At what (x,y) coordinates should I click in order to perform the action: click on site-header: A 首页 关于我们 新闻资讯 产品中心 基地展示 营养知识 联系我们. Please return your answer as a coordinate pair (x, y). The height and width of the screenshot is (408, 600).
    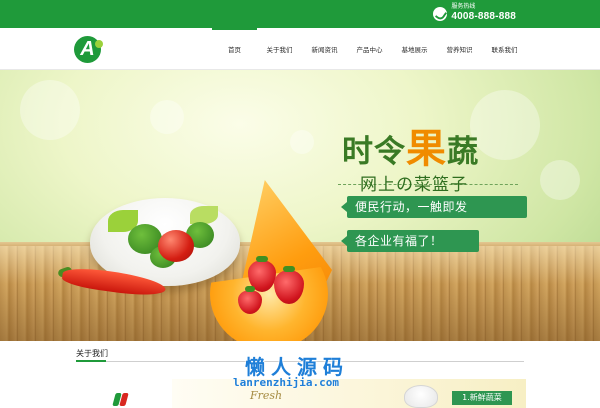
    Looking at the image, I should click on (300, 49).